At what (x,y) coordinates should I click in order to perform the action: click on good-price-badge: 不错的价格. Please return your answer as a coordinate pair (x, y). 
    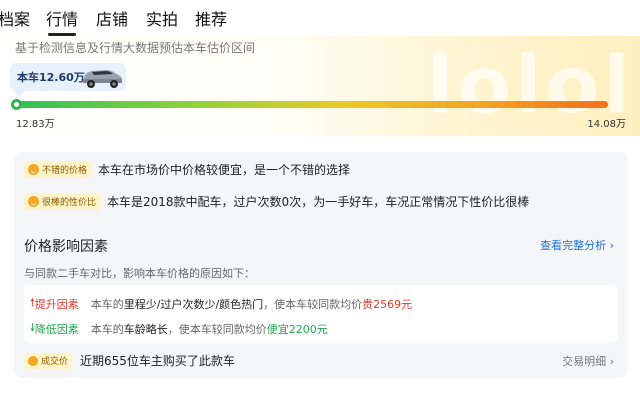
    Looking at the image, I should click on (58, 169).